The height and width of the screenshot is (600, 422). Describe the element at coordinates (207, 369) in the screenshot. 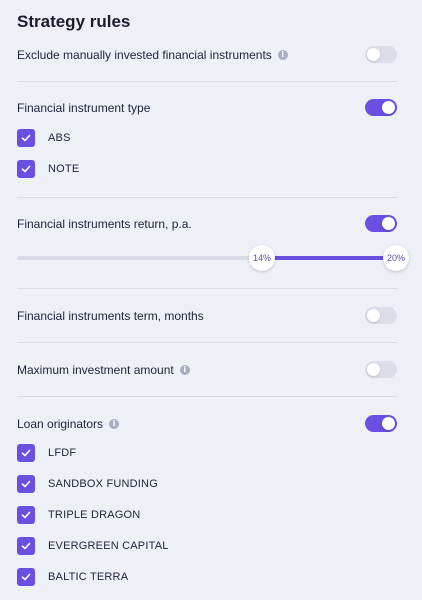

I see `rule-max-investment: Maximum investment amount i` at that location.